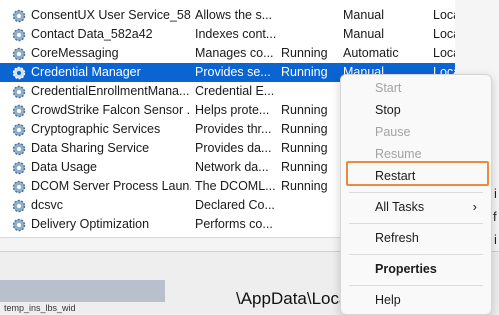 Image resolution: width=499 pixels, height=315 pixels. Describe the element at coordinates (388, 300) in the screenshot. I see `menu-item-label: Help` at that location.